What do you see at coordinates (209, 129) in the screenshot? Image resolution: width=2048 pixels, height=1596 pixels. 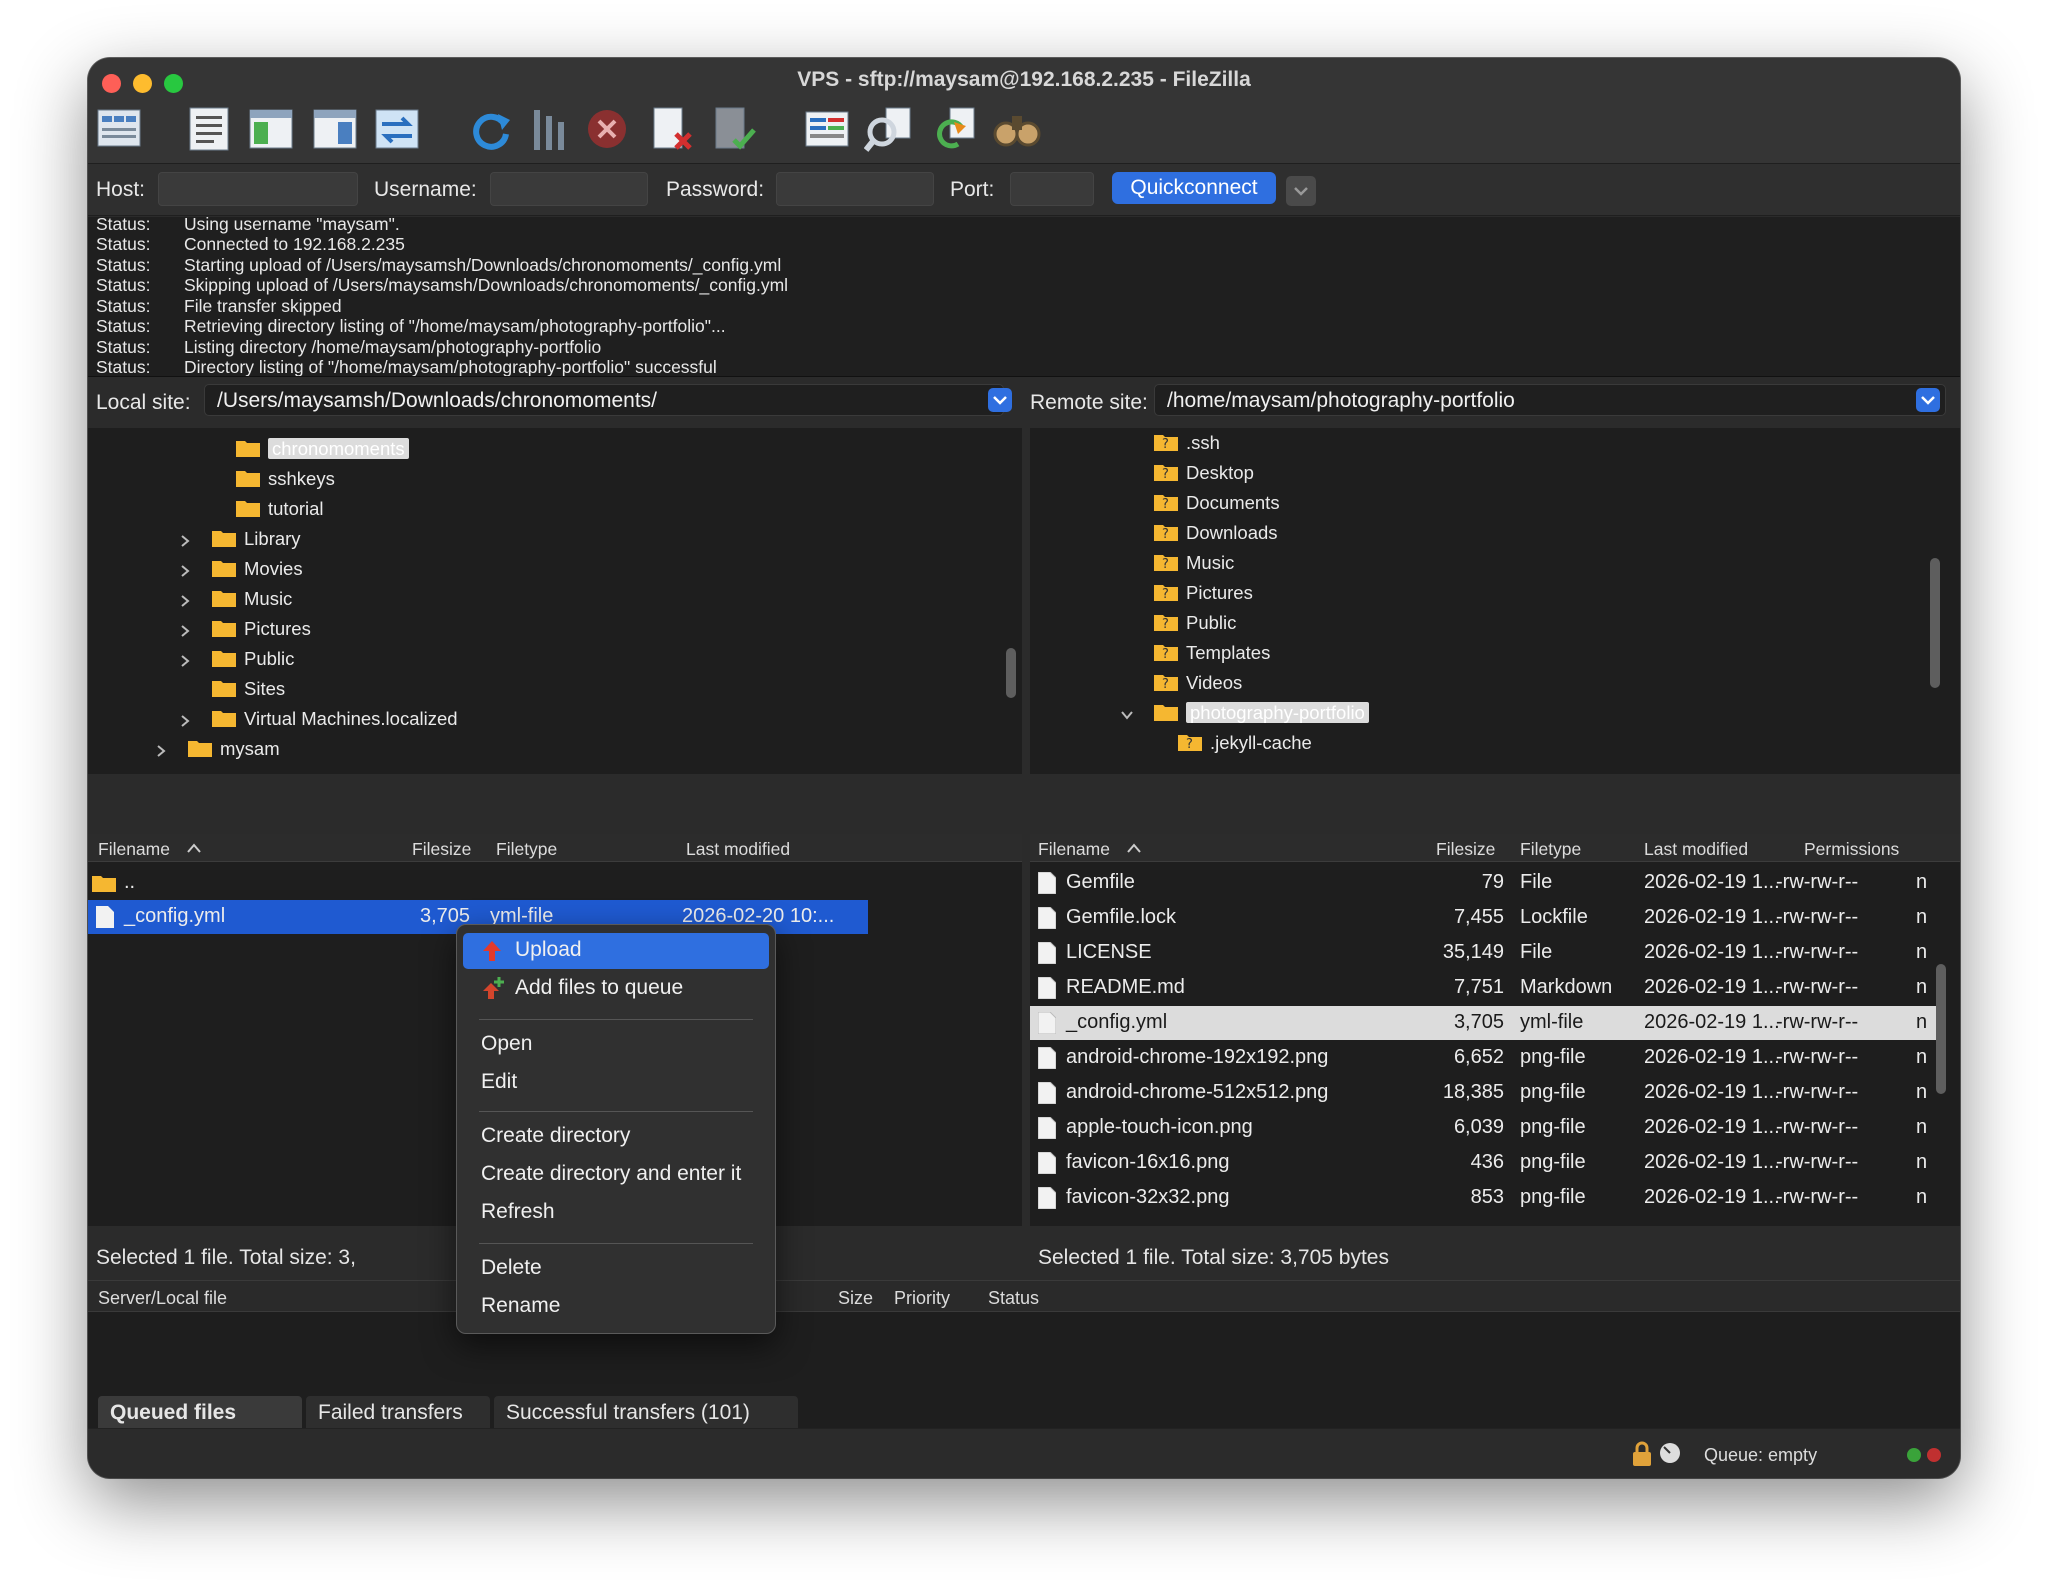 I see `message-log-icon` at bounding box center [209, 129].